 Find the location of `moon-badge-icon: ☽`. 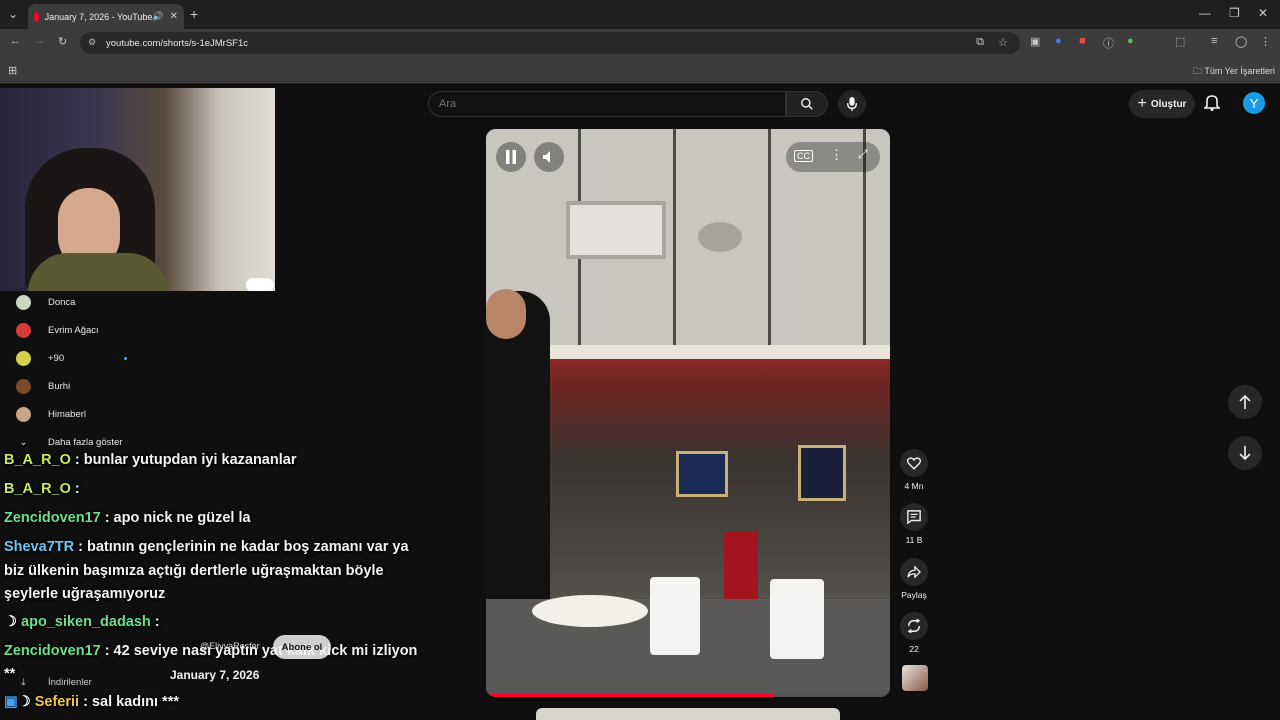

moon-badge-icon: ☽ is located at coordinates (26, 702).